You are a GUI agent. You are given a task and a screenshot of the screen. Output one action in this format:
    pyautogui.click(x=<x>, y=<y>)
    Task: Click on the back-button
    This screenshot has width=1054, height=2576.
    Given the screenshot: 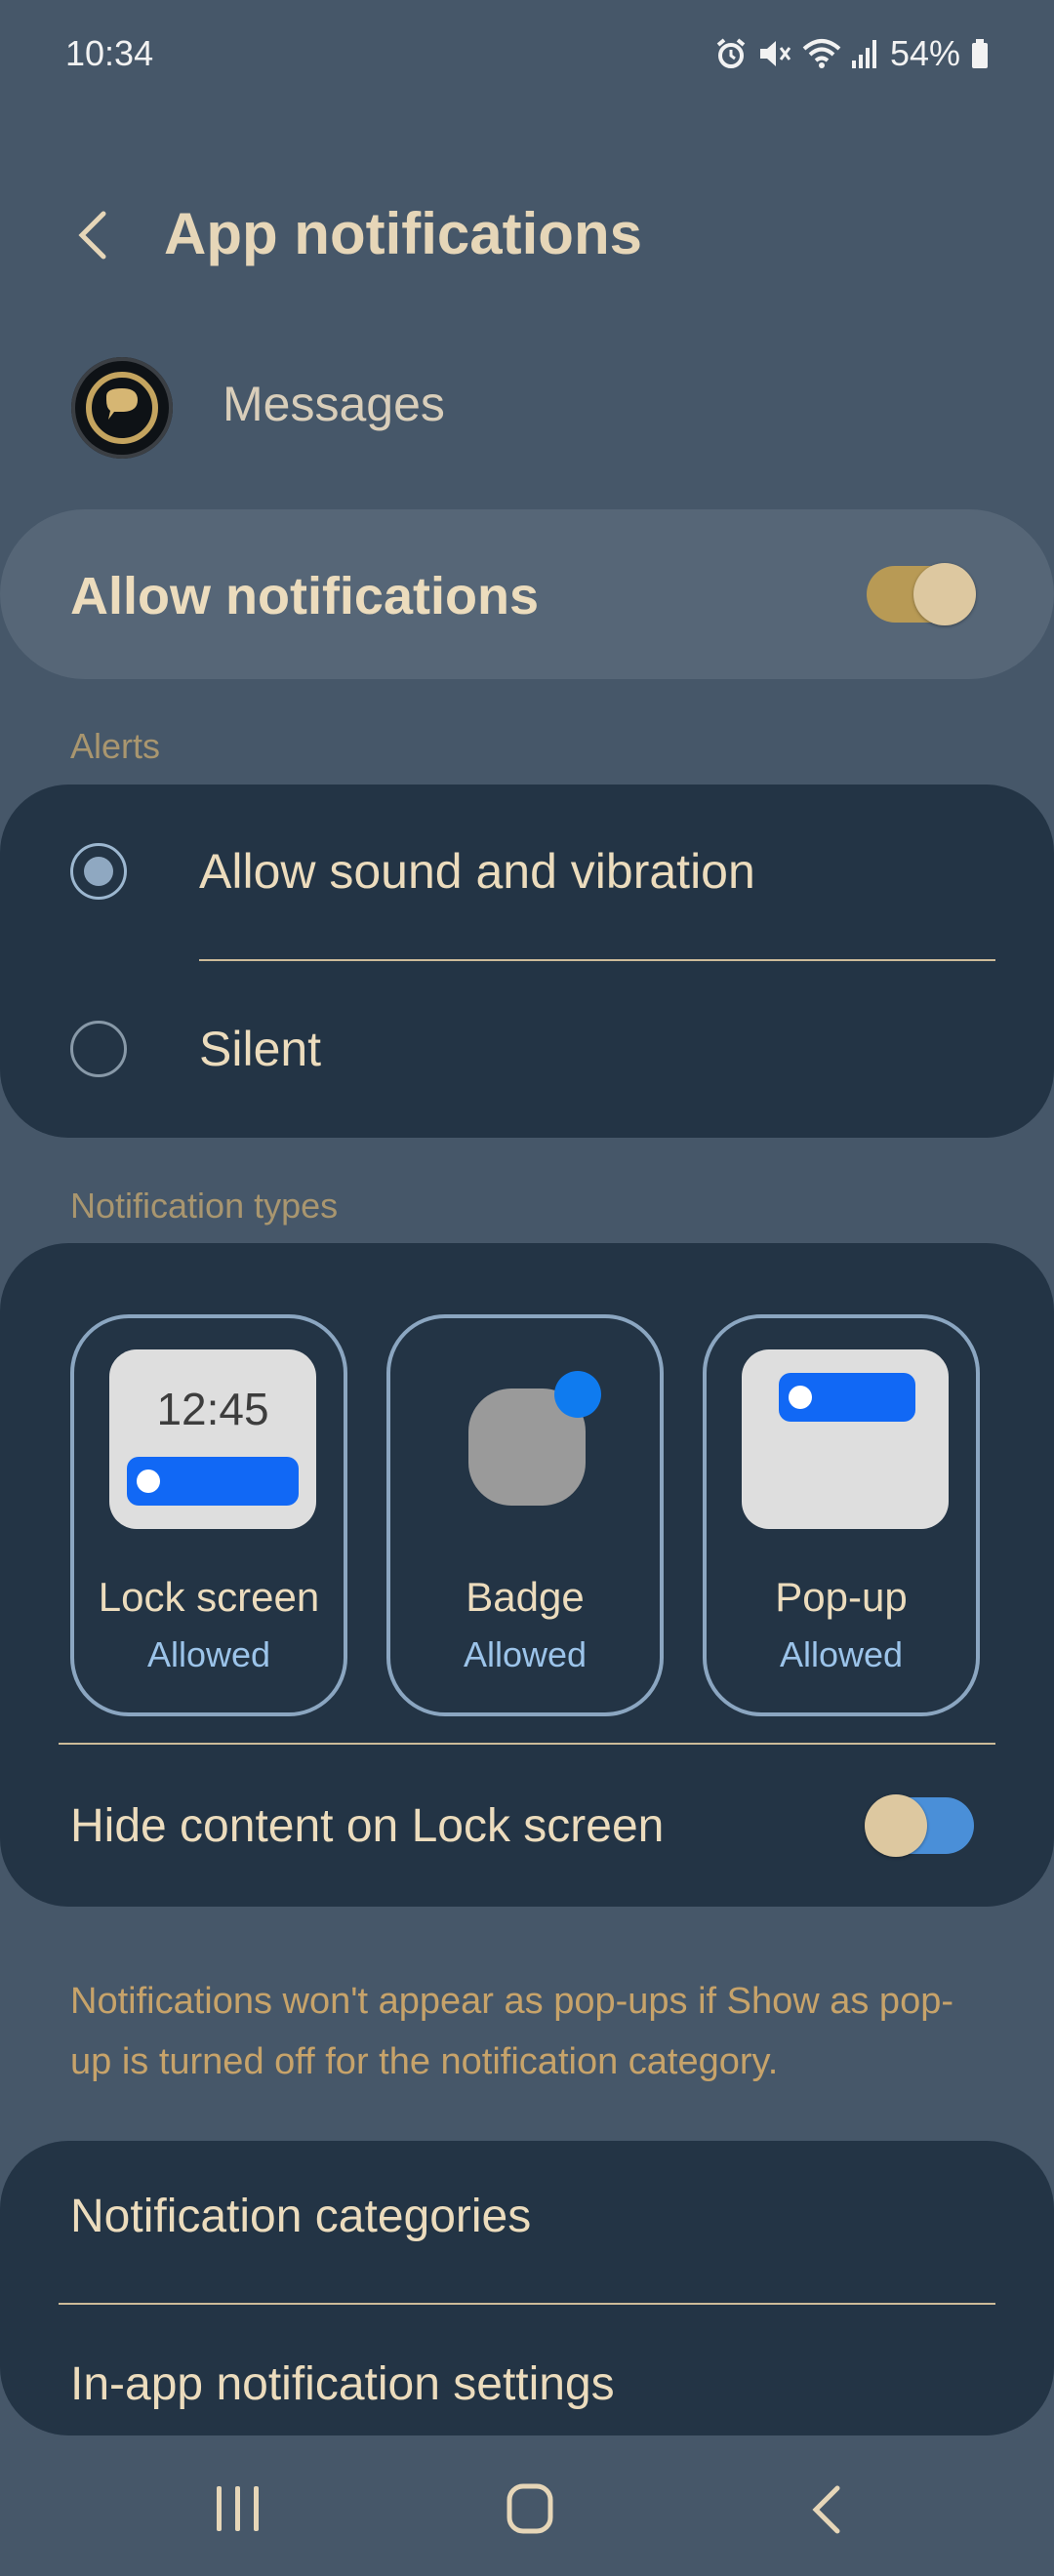 What is the action you would take?
    pyautogui.click(x=92, y=234)
    